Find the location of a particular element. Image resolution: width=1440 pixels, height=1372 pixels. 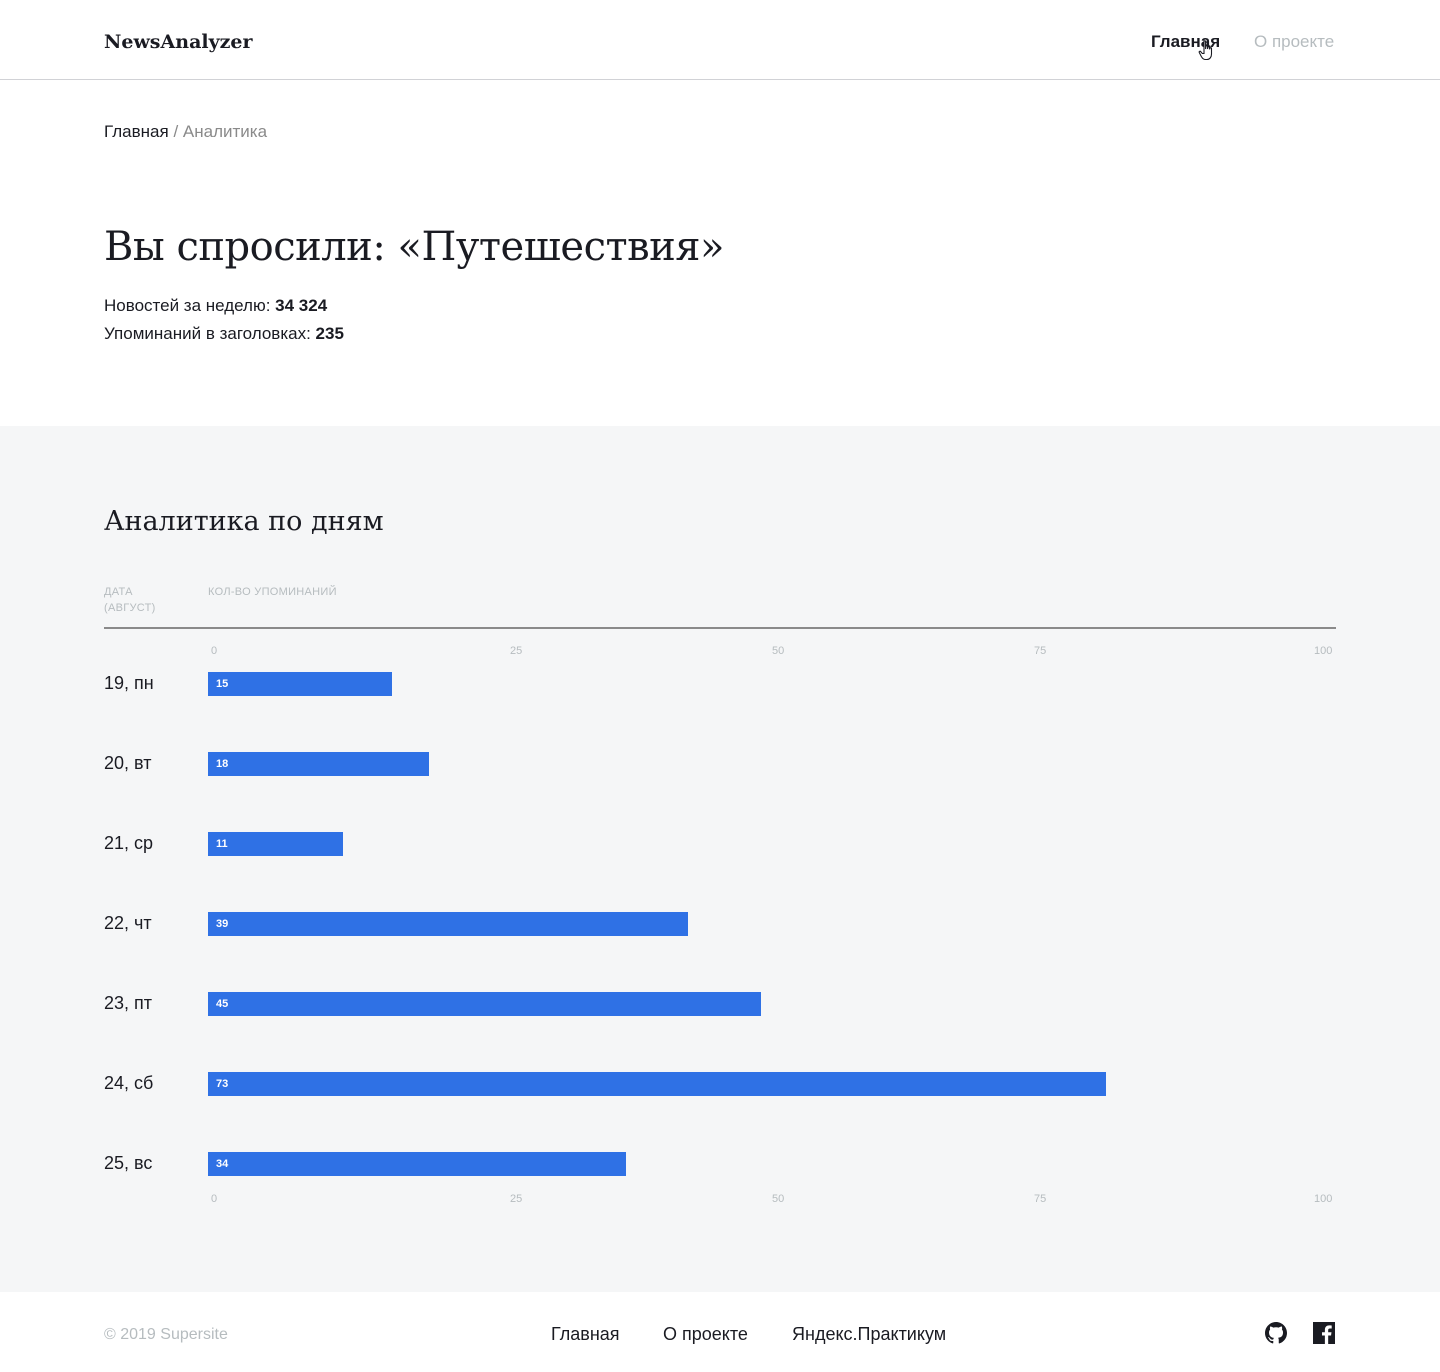

breadcrumb: Главная / Аналитика is located at coordinates (185, 132).